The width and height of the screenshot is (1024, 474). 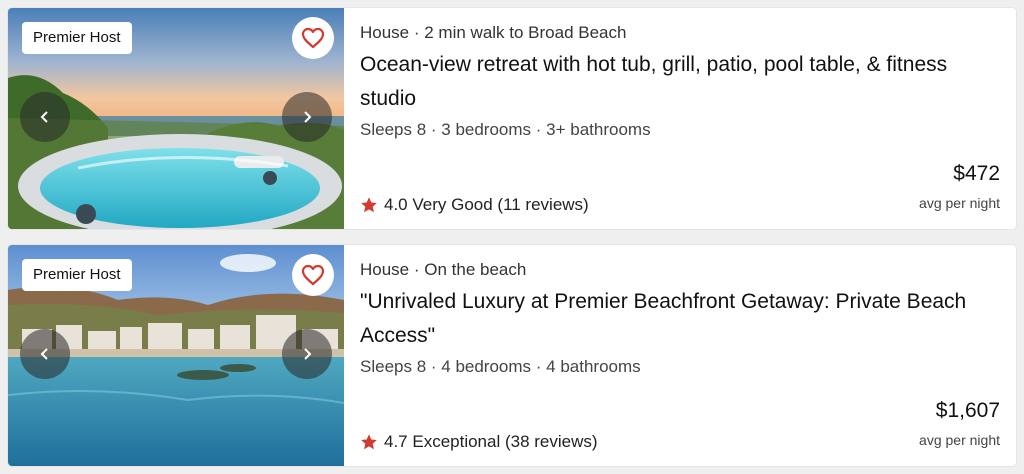 I want to click on property-type: House · On the beach, so click(x=443, y=269).